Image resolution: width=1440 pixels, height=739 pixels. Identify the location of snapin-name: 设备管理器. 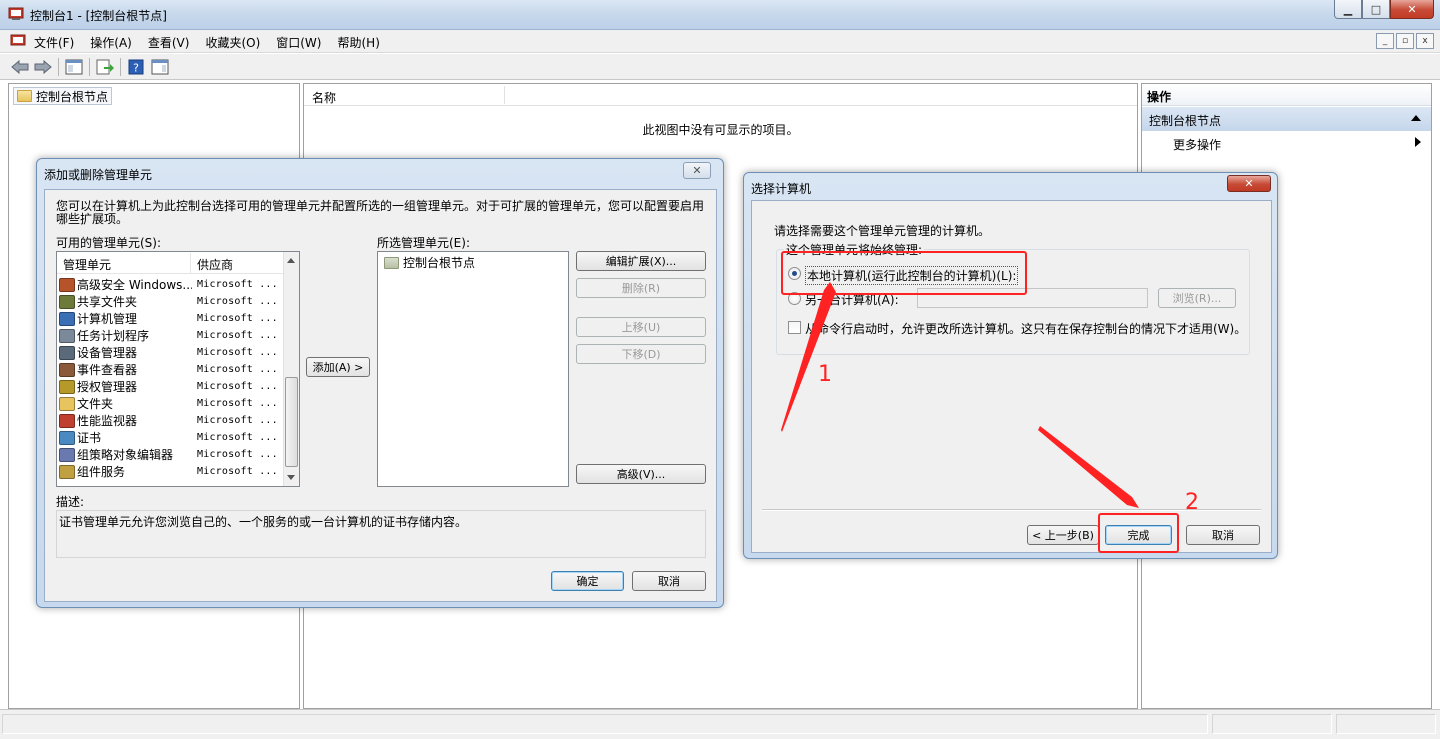
(107, 353).